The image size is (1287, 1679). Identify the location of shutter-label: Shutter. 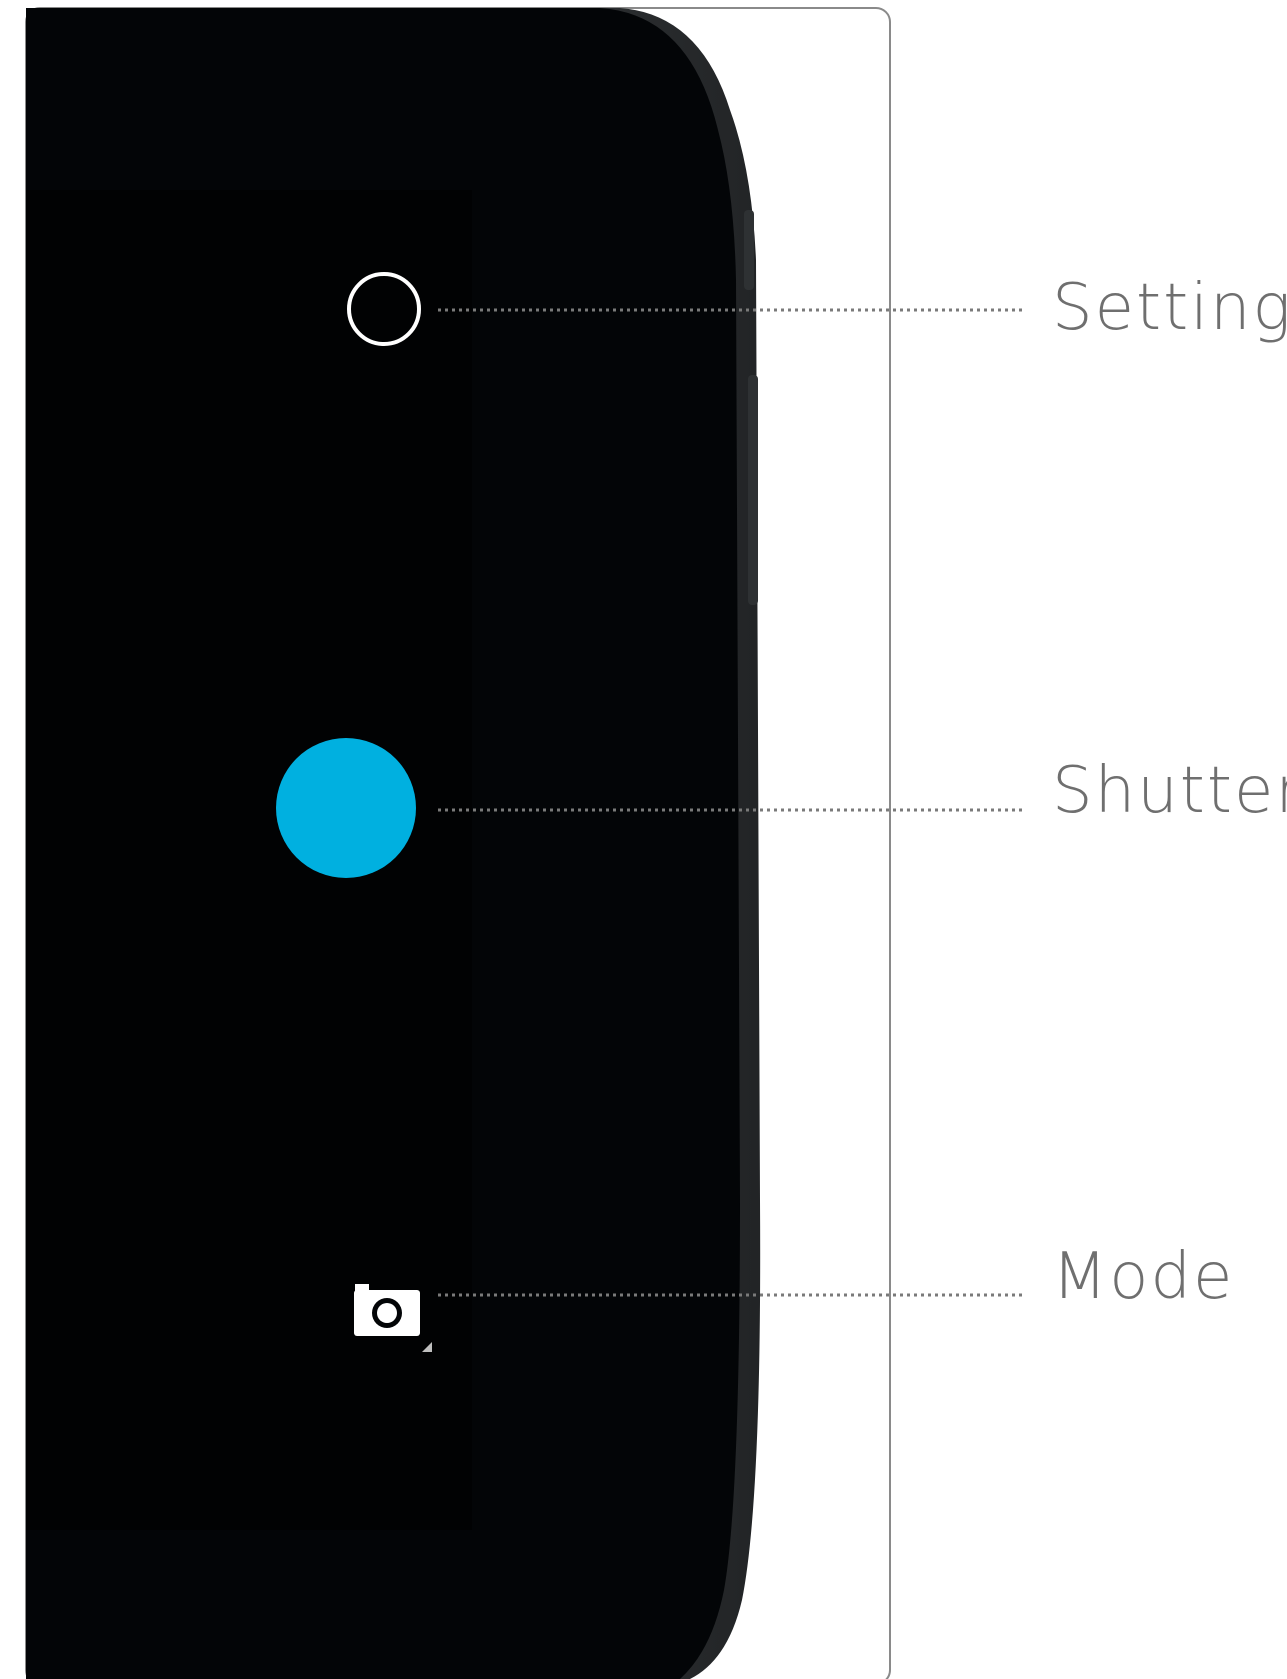
(1169, 791).